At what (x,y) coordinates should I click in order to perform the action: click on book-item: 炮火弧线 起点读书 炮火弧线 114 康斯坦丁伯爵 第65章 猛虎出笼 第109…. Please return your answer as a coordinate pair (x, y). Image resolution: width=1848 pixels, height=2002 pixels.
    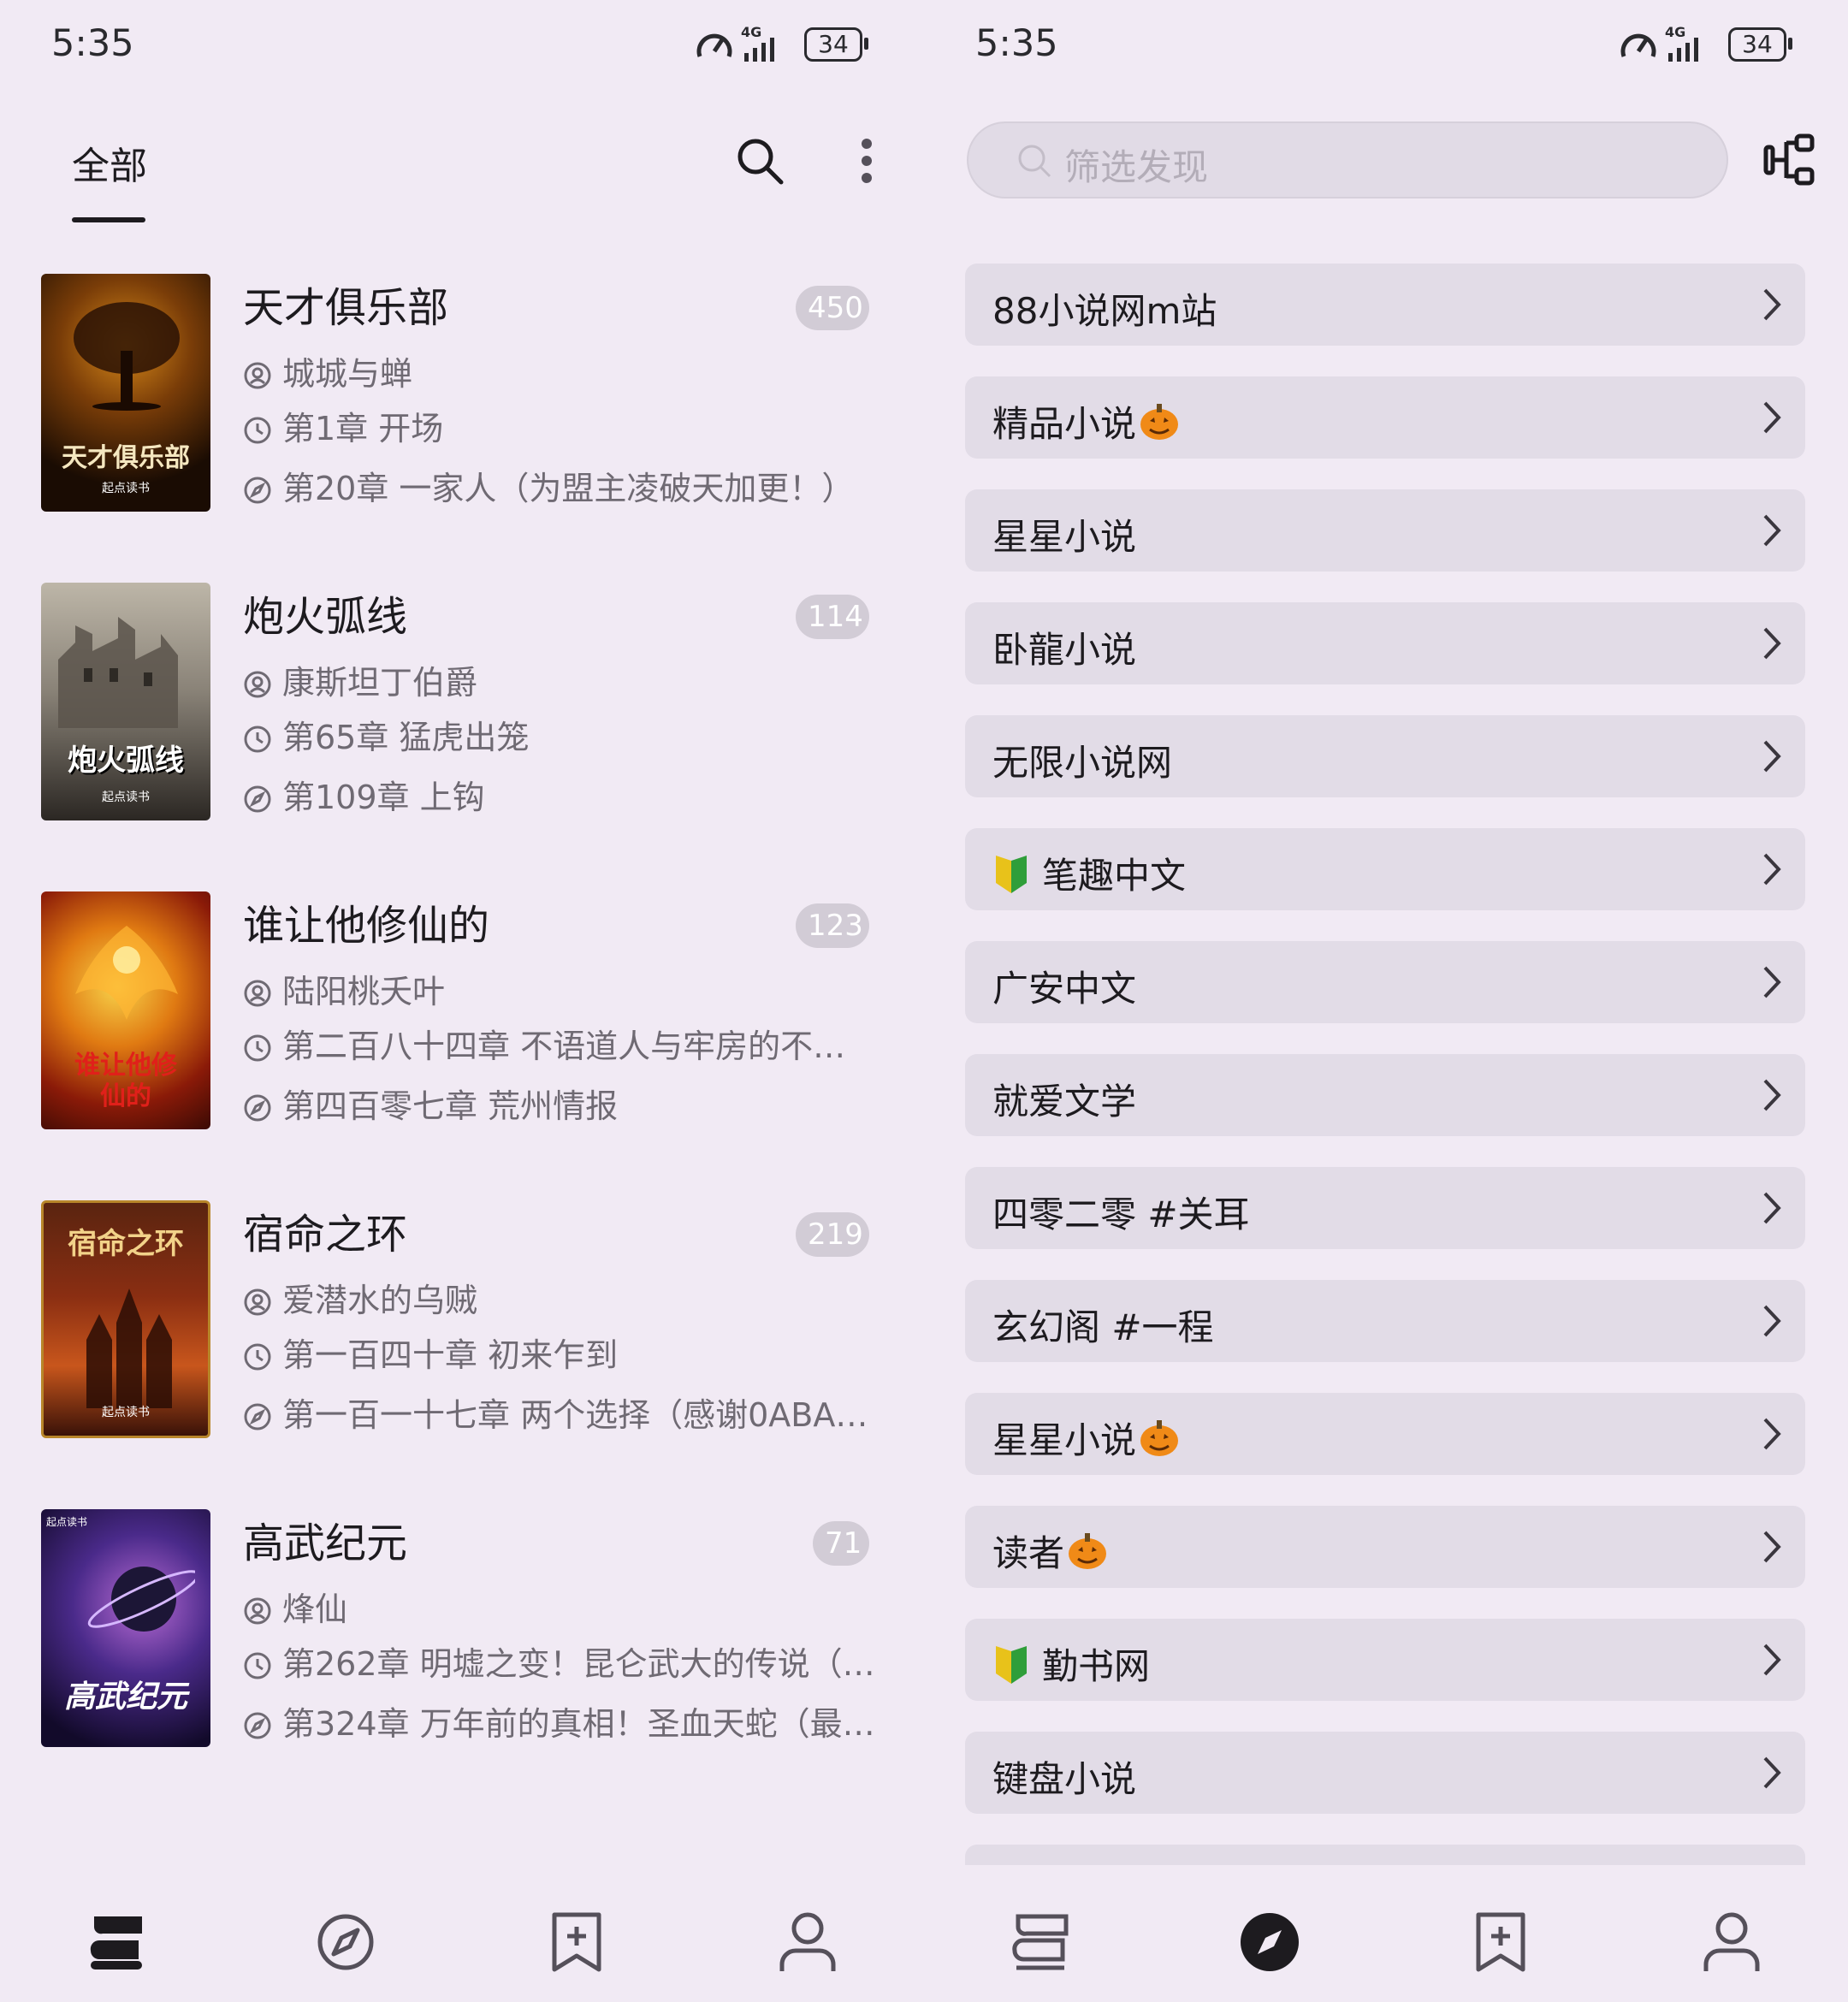
    Looking at the image, I should click on (469, 702).